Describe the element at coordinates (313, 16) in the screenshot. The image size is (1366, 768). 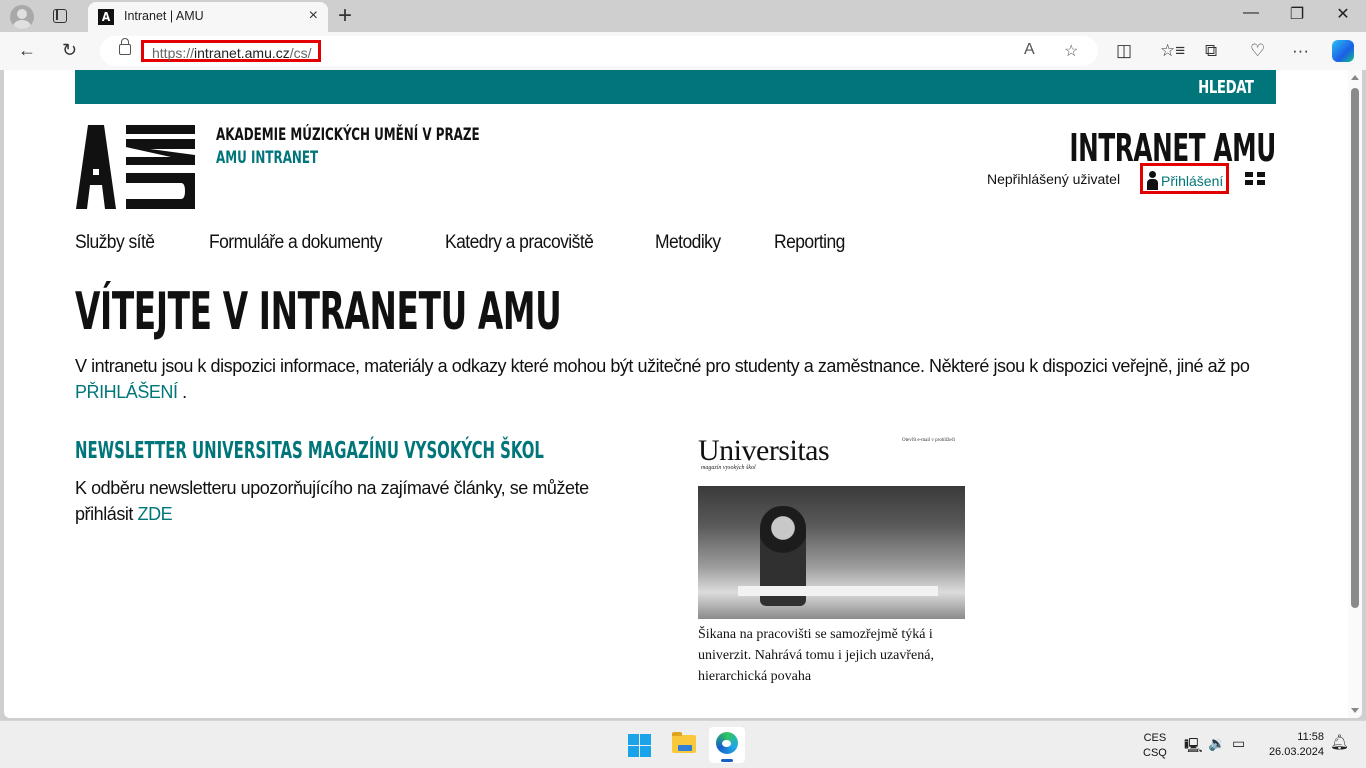
I see `tab-close-icon: ×` at that location.